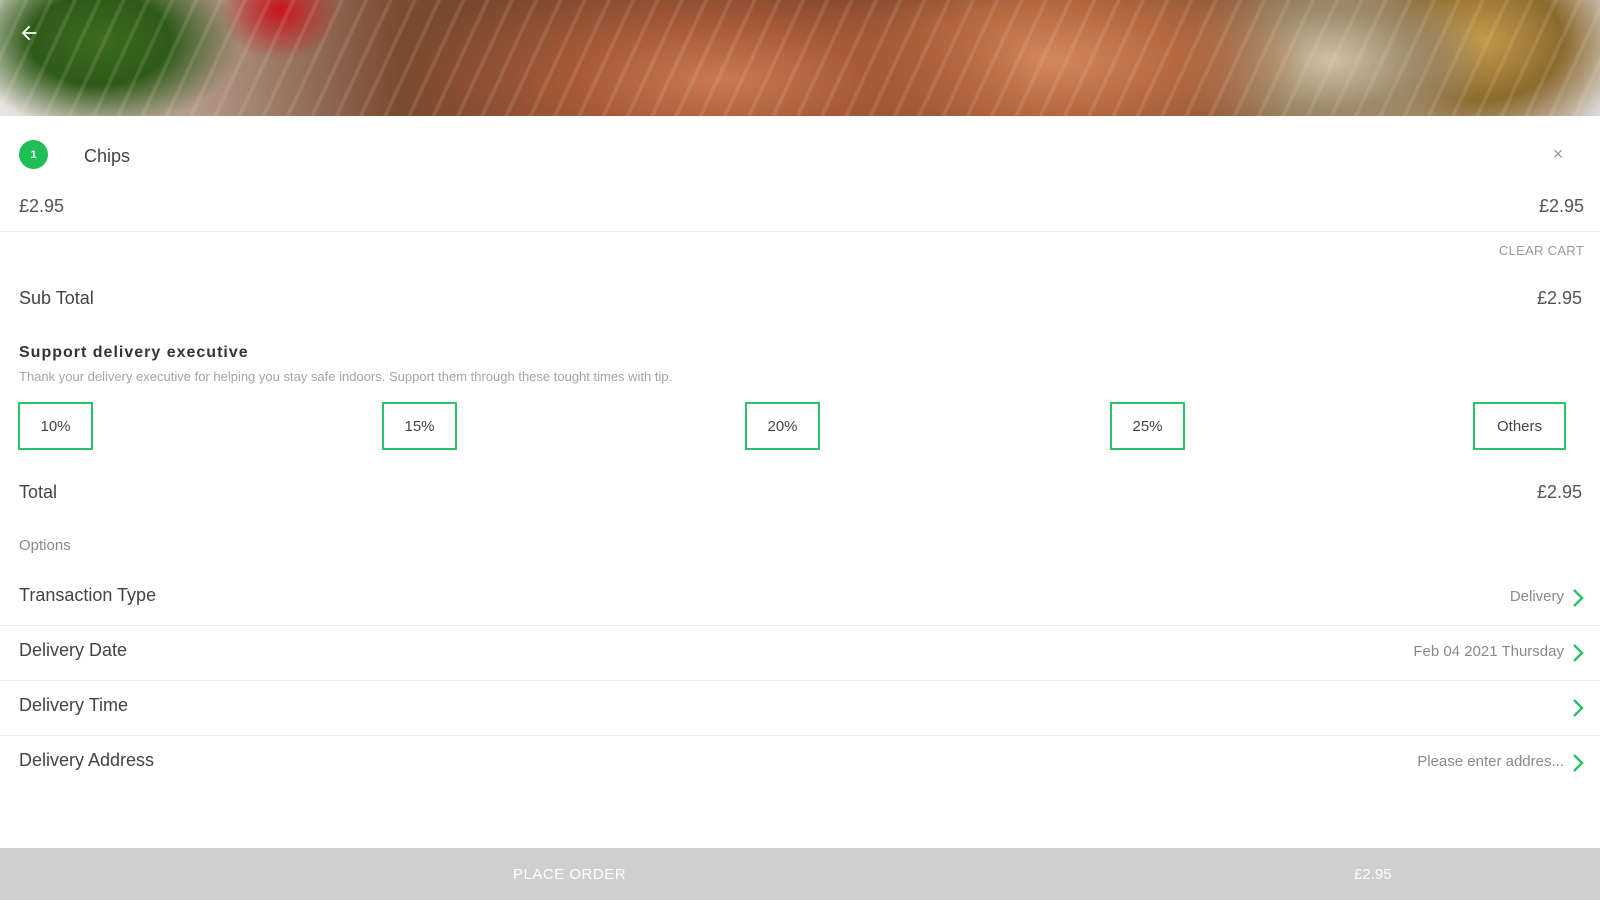 The image size is (1600, 900). I want to click on clear-cart-button: CLEAR CART, so click(1541, 250).